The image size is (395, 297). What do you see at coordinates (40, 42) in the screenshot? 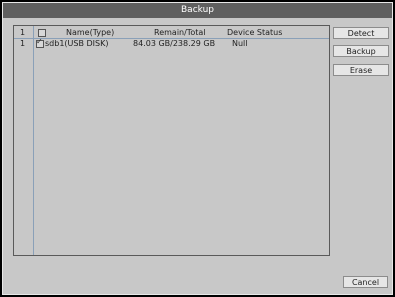
I see `row-checkbox` at bounding box center [40, 42].